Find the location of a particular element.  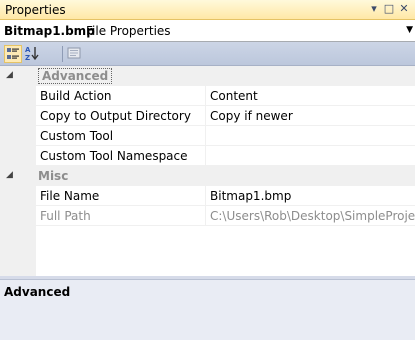

property-row-custom-tool: Custom Tool is located at coordinates (207, 136).